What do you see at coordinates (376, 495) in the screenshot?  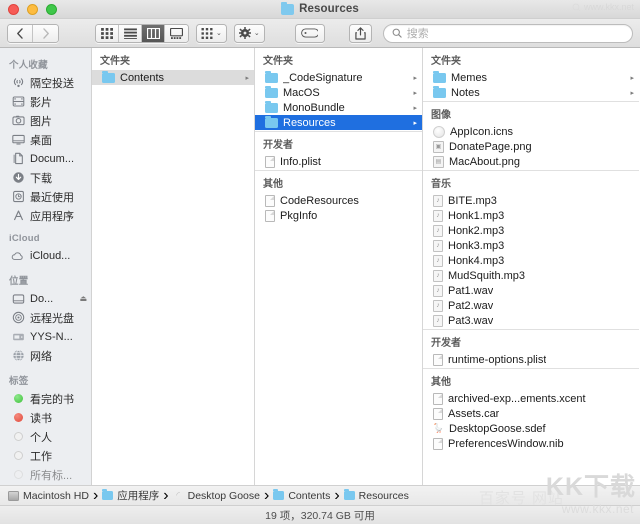 I see `breadcrumb-resources: Resources` at bounding box center [376, 495].